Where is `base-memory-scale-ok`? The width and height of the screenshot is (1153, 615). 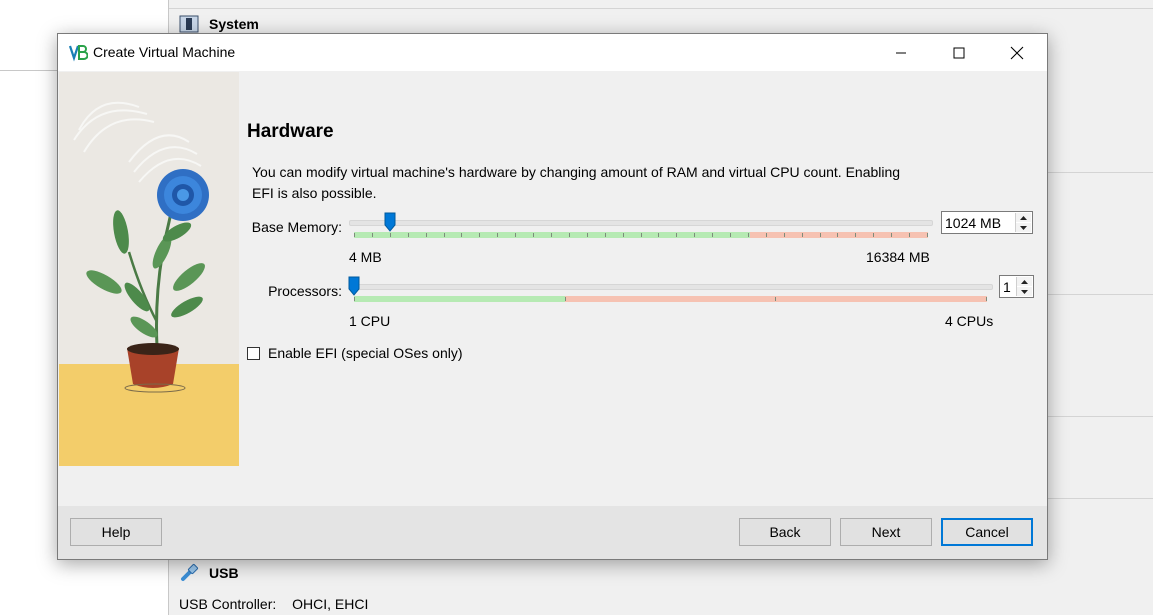
base-memory-scale-ok is located at coordinates (552, 235).